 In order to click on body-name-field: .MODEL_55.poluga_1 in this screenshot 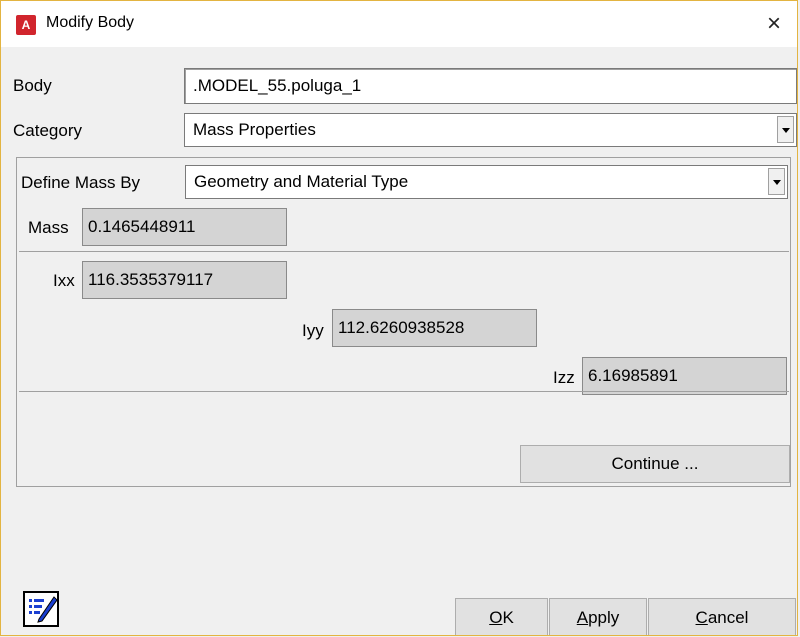, I will do `click(490, 86)`.